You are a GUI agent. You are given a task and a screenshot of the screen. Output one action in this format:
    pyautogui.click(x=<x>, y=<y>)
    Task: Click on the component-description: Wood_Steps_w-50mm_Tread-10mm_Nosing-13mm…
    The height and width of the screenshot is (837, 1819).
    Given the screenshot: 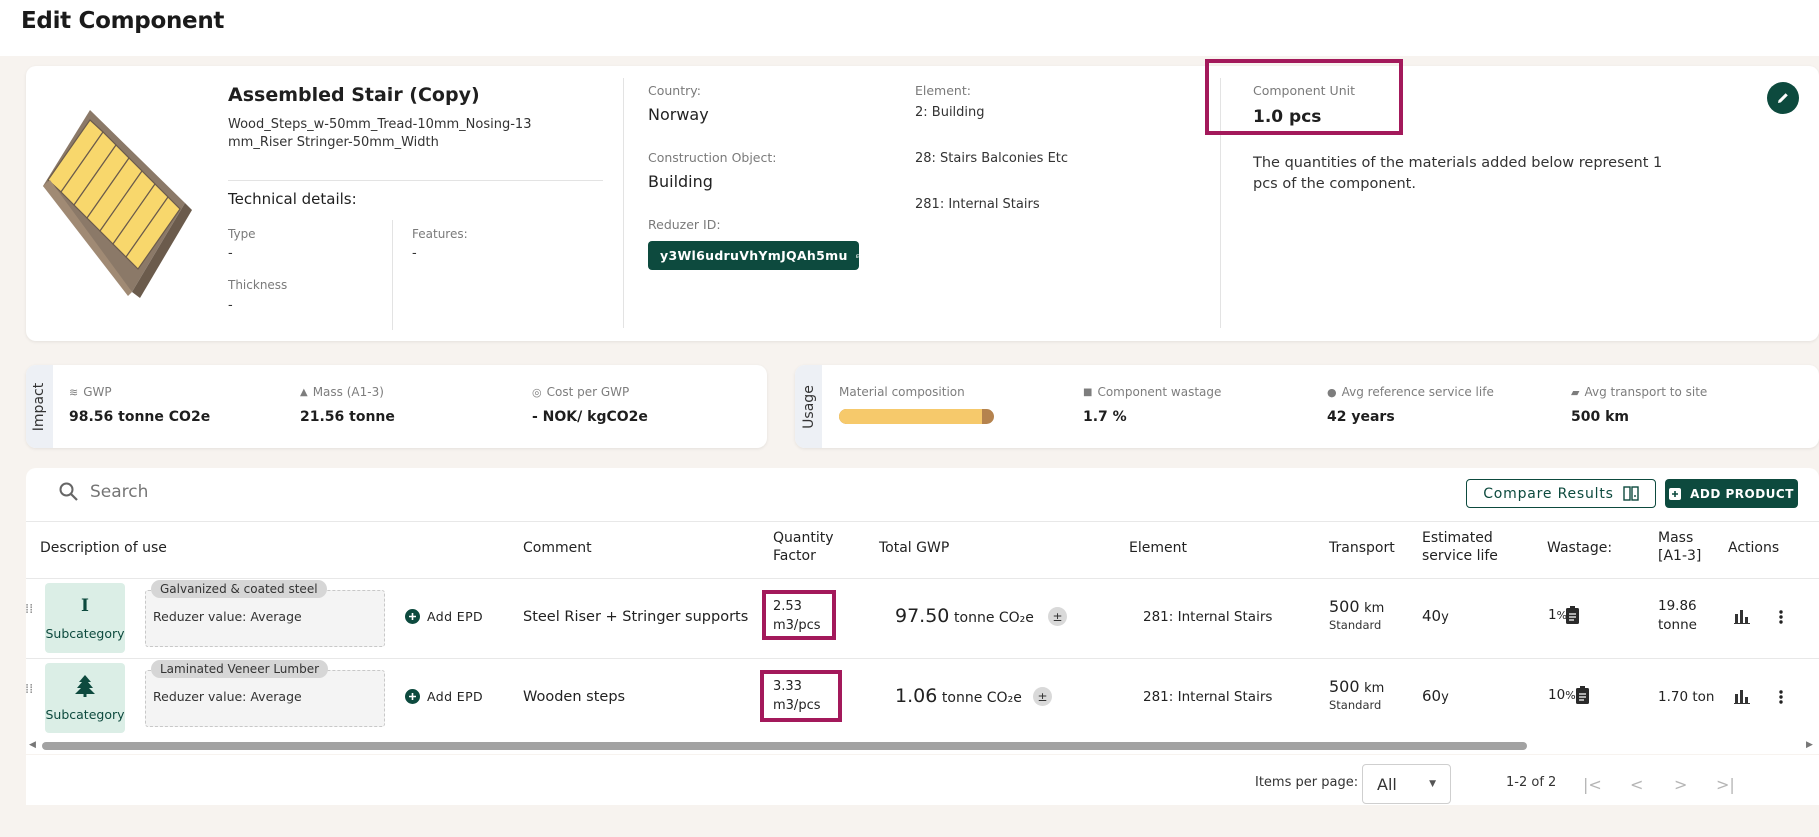 What is the action you would take?
    pyautogui.click(x=380, y=133)
    